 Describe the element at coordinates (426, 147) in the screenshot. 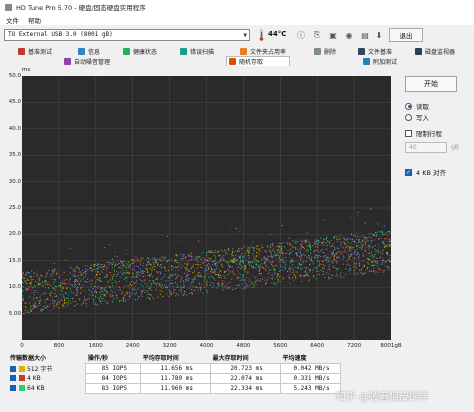

I see `limit-spinbox: 40` at that location.